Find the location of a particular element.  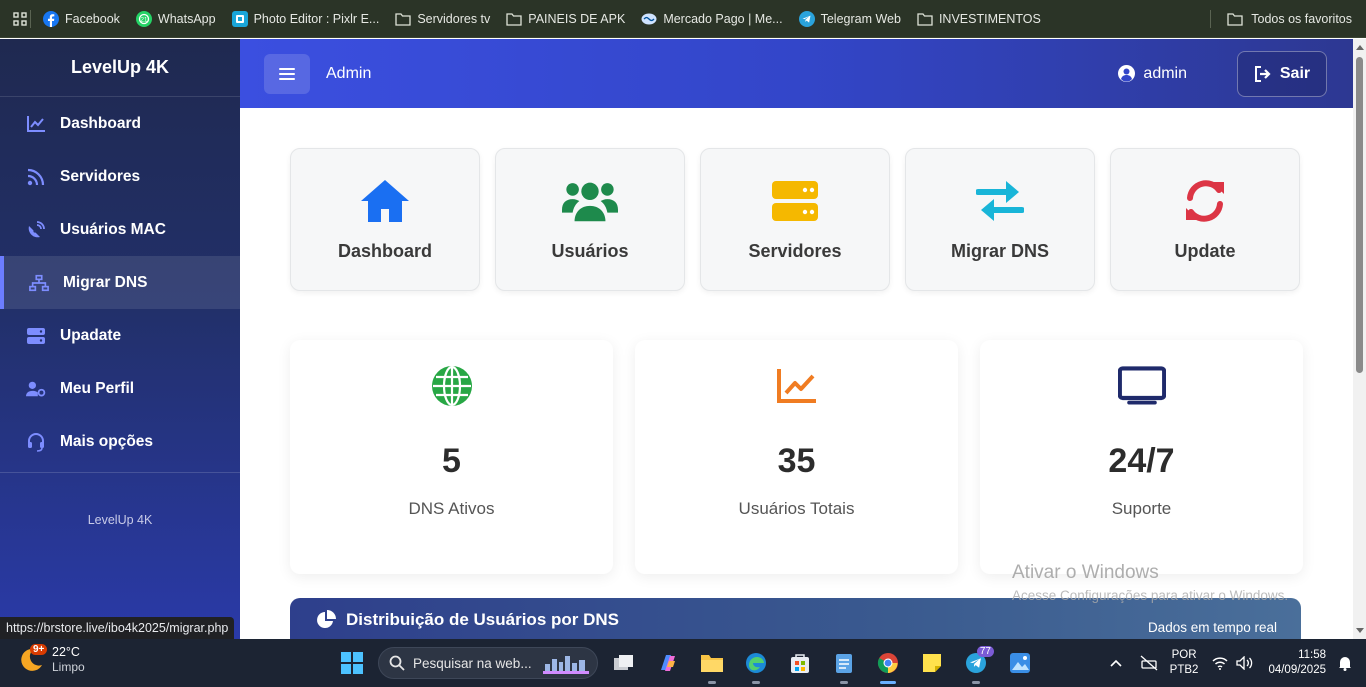

taskbar-file-explorer is located at coordinates (712, 663).